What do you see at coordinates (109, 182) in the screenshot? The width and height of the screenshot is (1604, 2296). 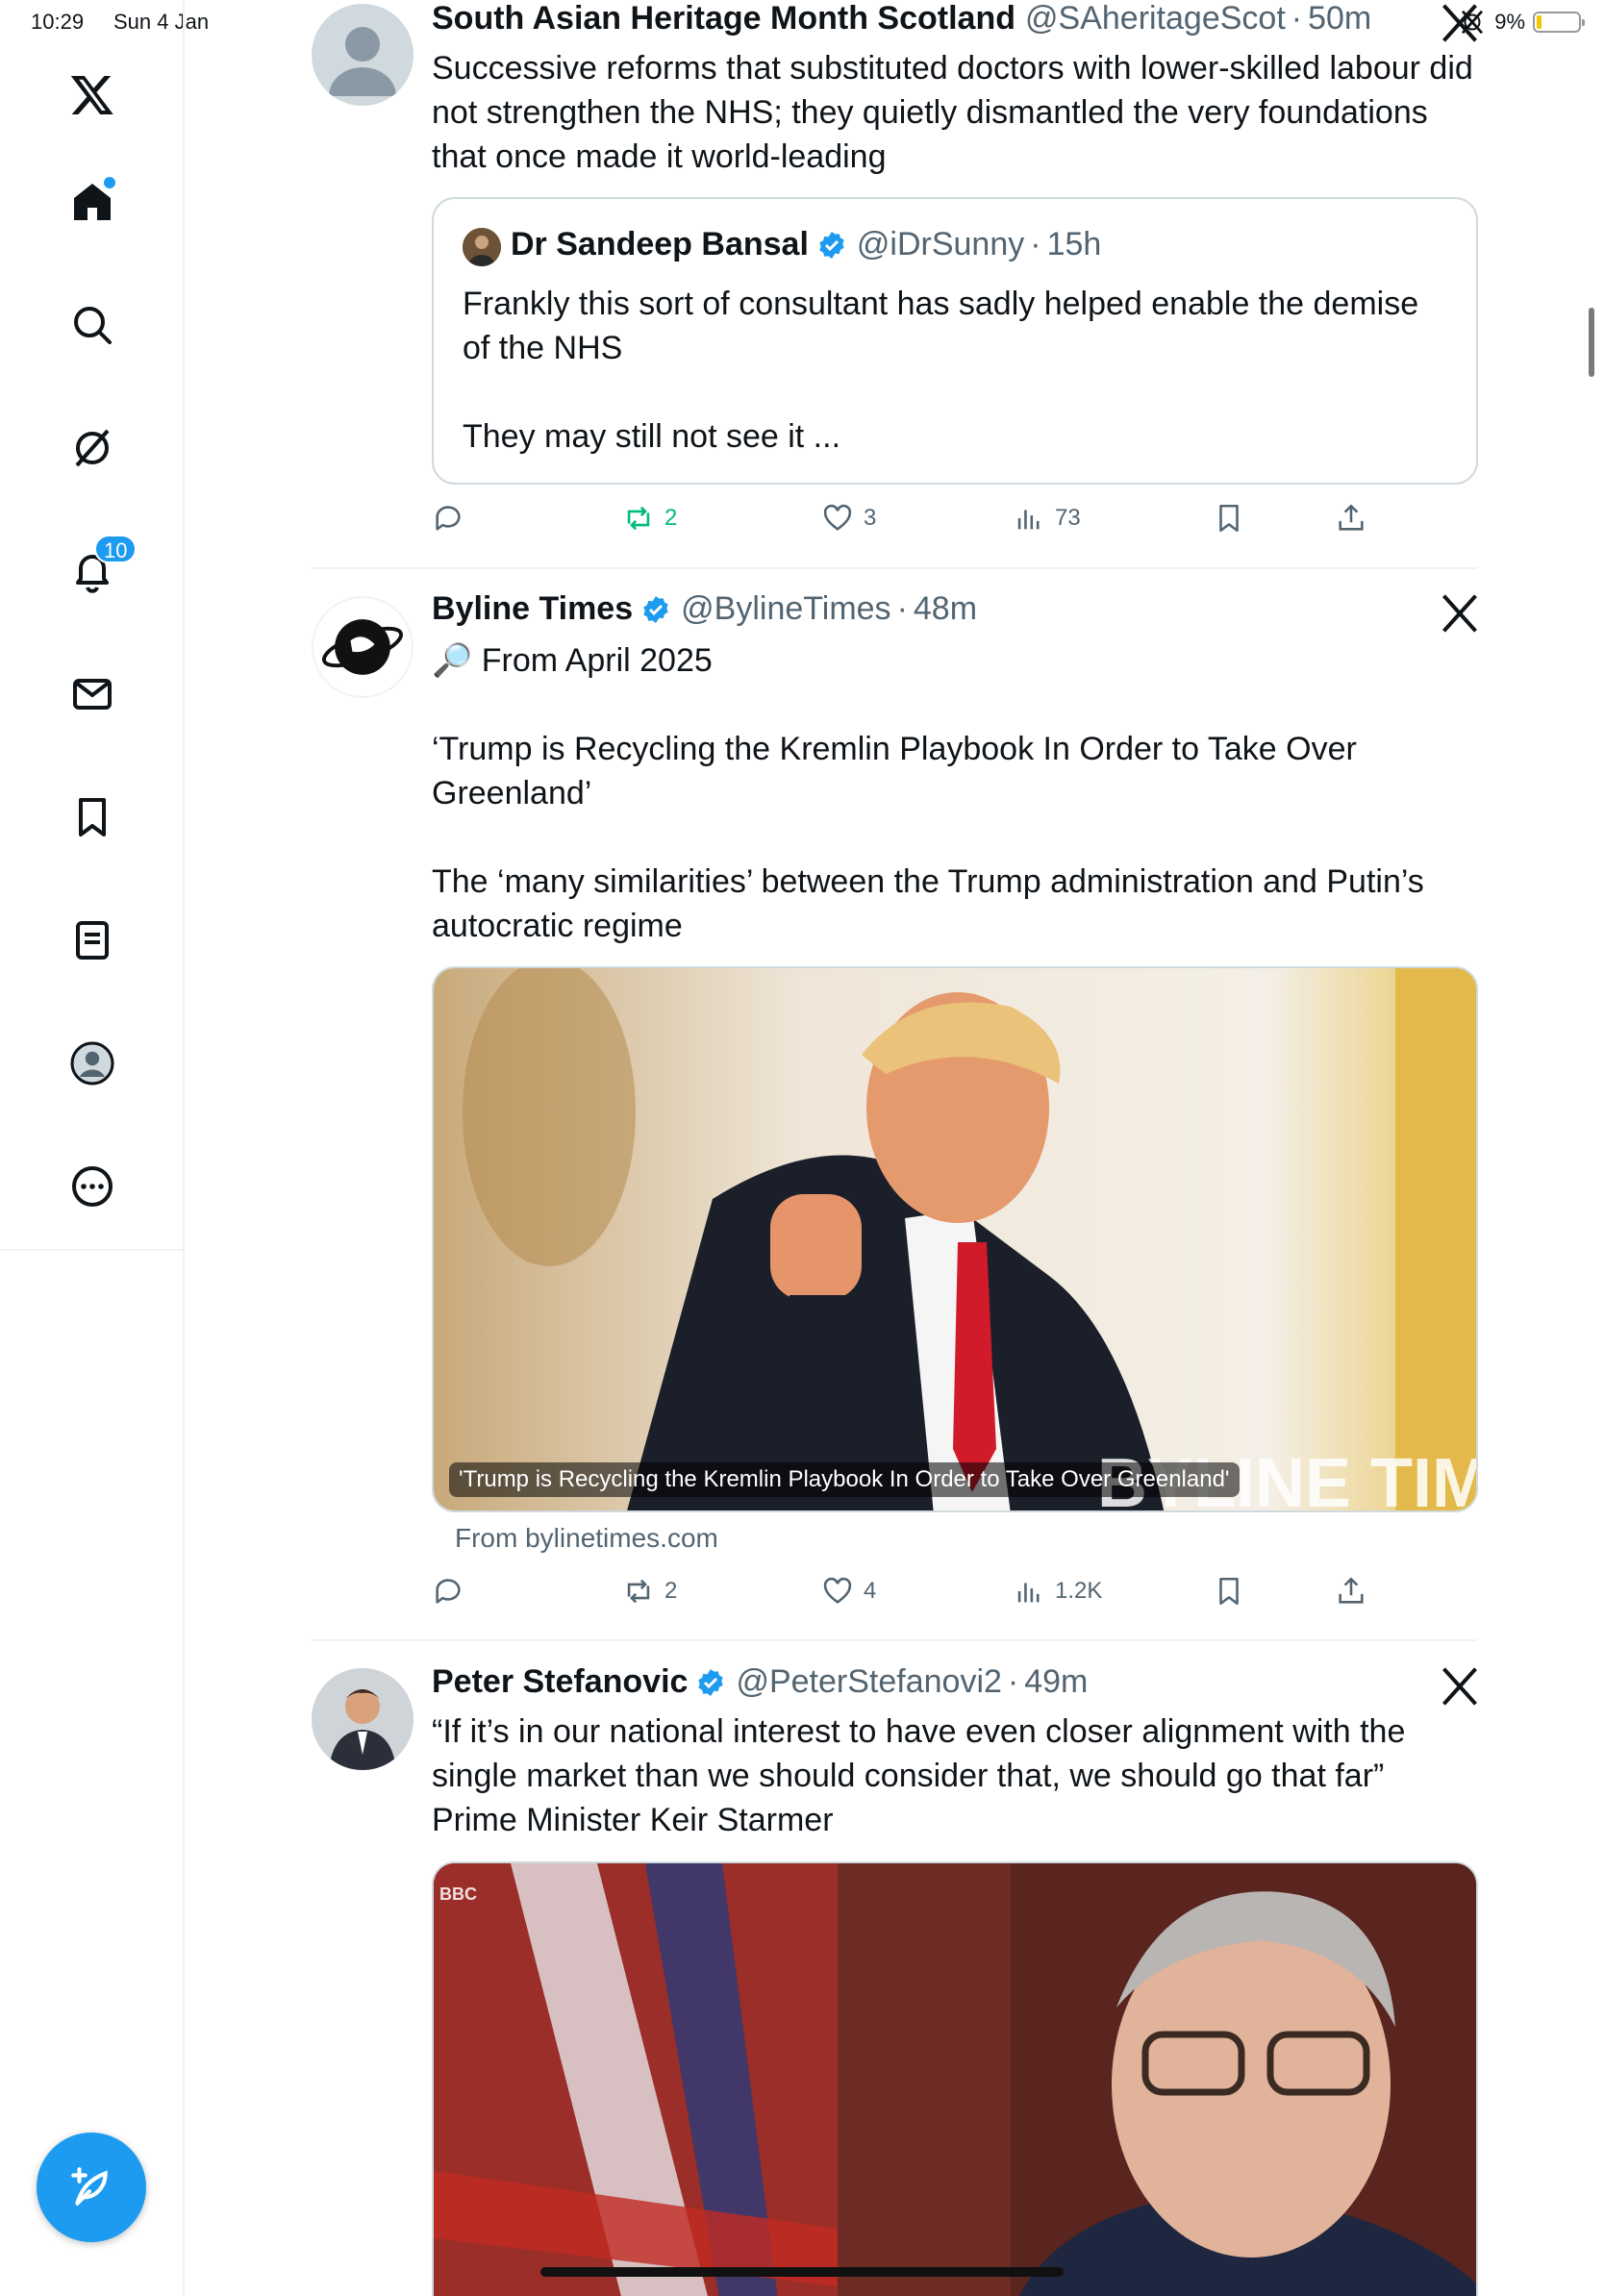 I see `home-notification-dot` at bounding box center [109, 182].